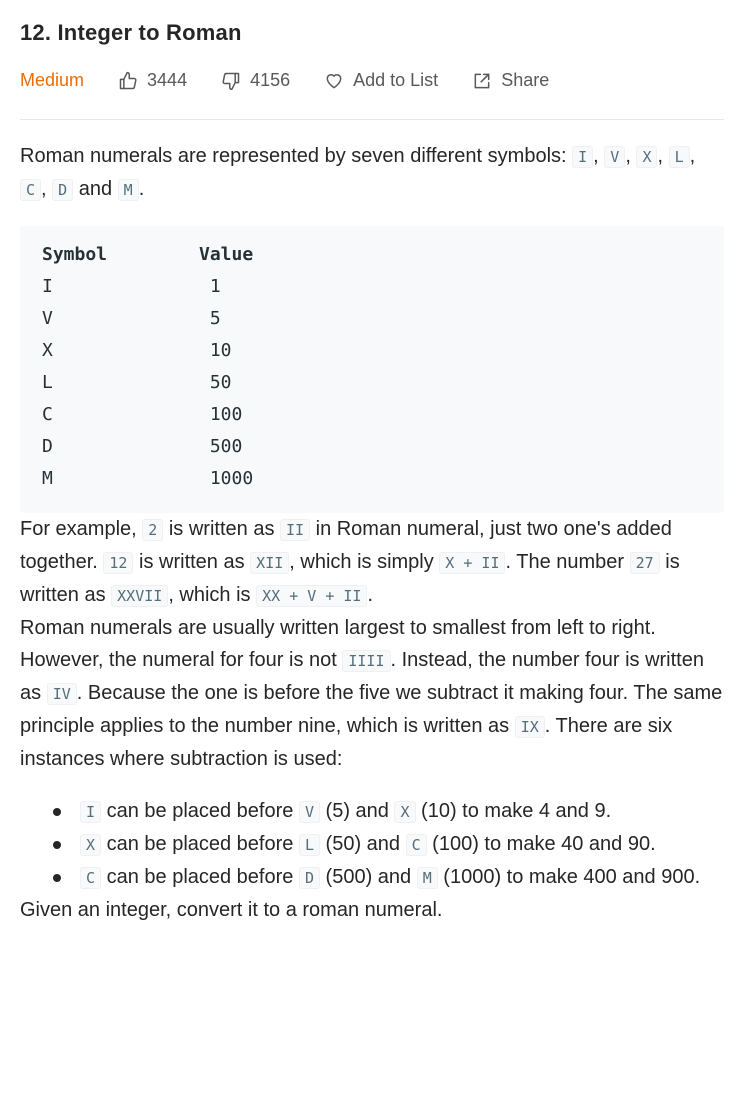  Describe the element at coordinates (372, 119) in the screenshot. I see `header-divider` at that location.